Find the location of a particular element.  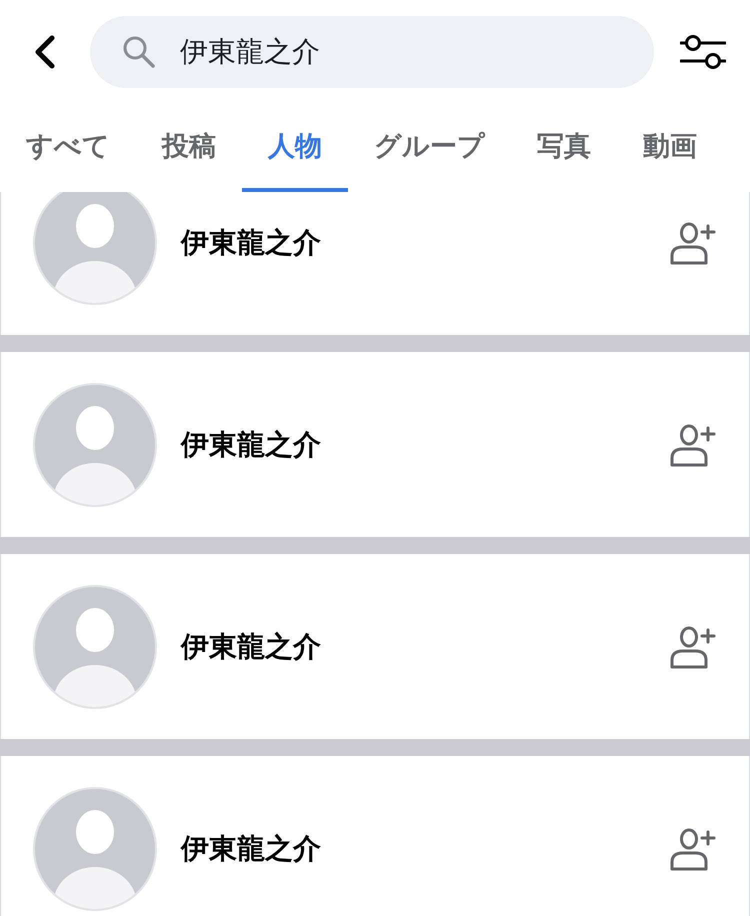

tab: グループ is located at coordinates (429, 148).